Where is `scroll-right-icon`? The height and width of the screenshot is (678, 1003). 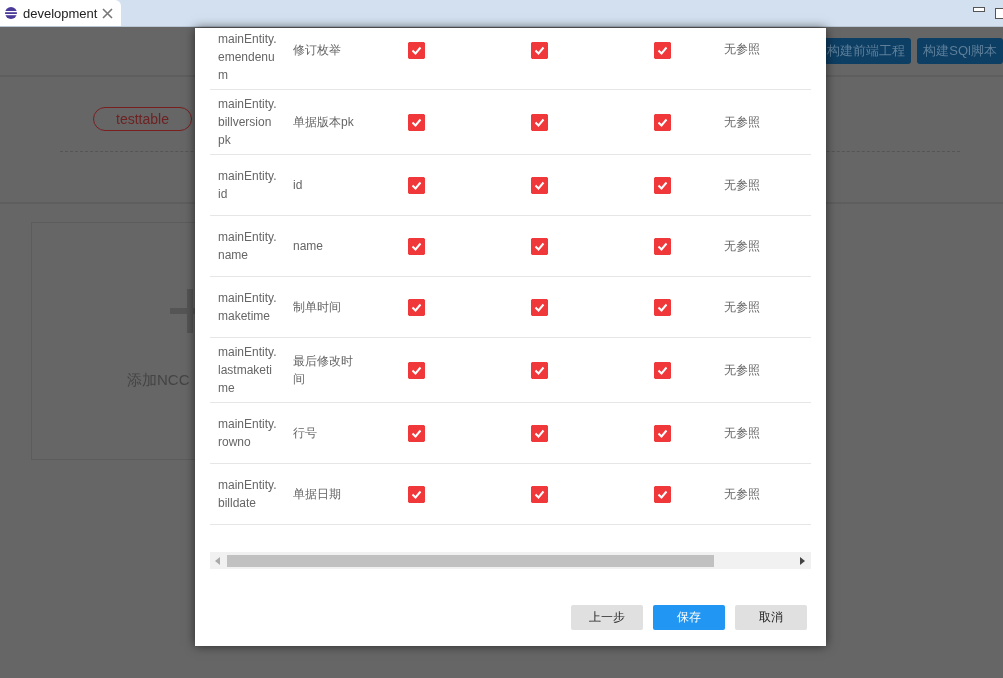 scroll-right-icon is located at coordinates (803, 560).